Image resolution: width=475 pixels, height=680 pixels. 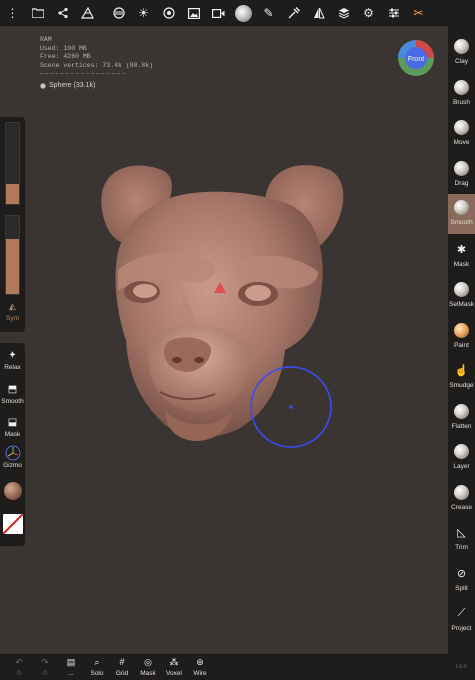 I want to click on intensity-slider, so click(x=12, y=255).